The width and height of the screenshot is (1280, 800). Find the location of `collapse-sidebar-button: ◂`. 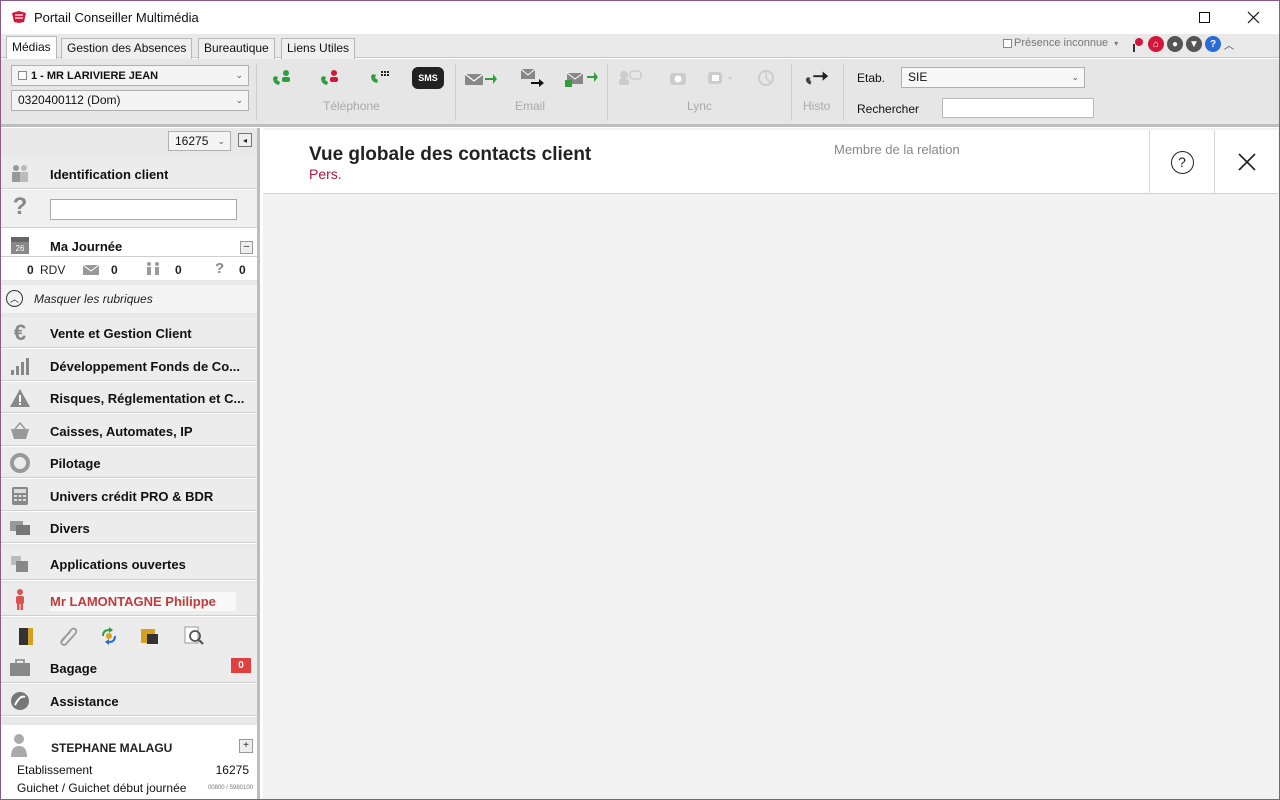

collapse-sidebar-button: ◂ is located at coordinates (245, 140).